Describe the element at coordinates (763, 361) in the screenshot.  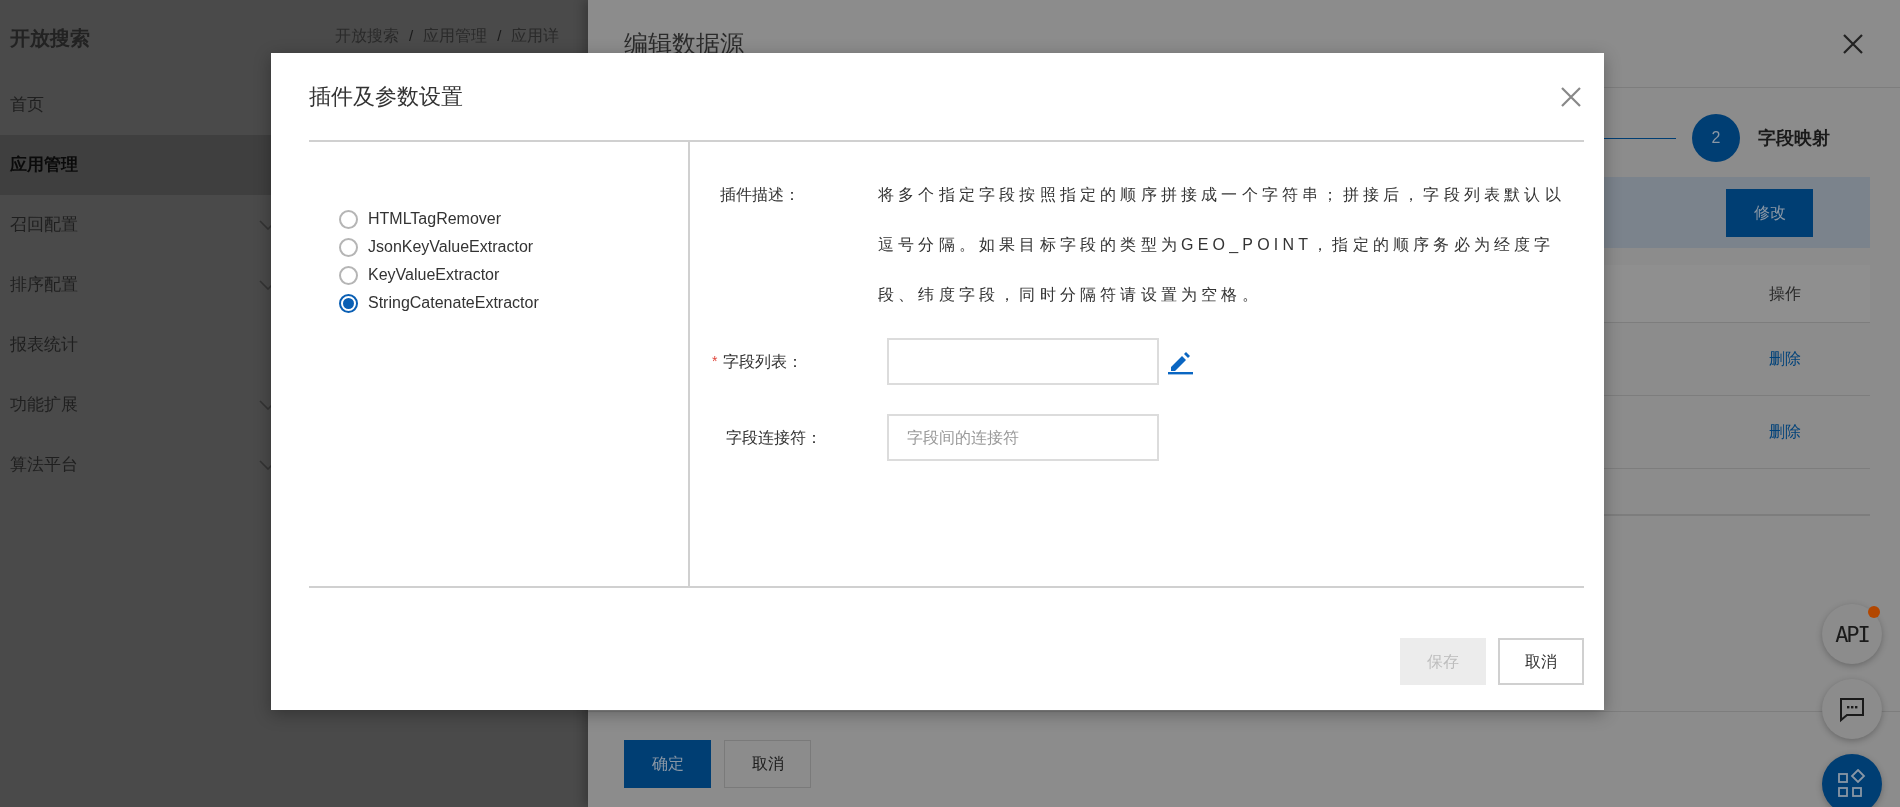
I see `field-label: 字段列表：` at that location.